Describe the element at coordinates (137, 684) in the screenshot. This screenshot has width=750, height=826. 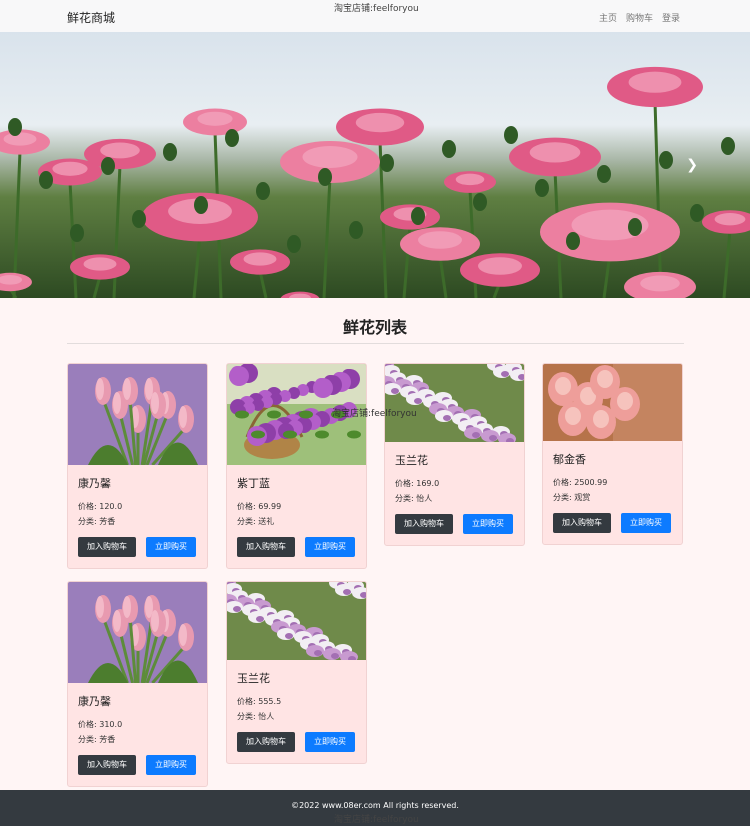
I see `product-card: 康乃馨 价格: 310.0 分类: 芳香 加入购物车 立即购买` at that location.